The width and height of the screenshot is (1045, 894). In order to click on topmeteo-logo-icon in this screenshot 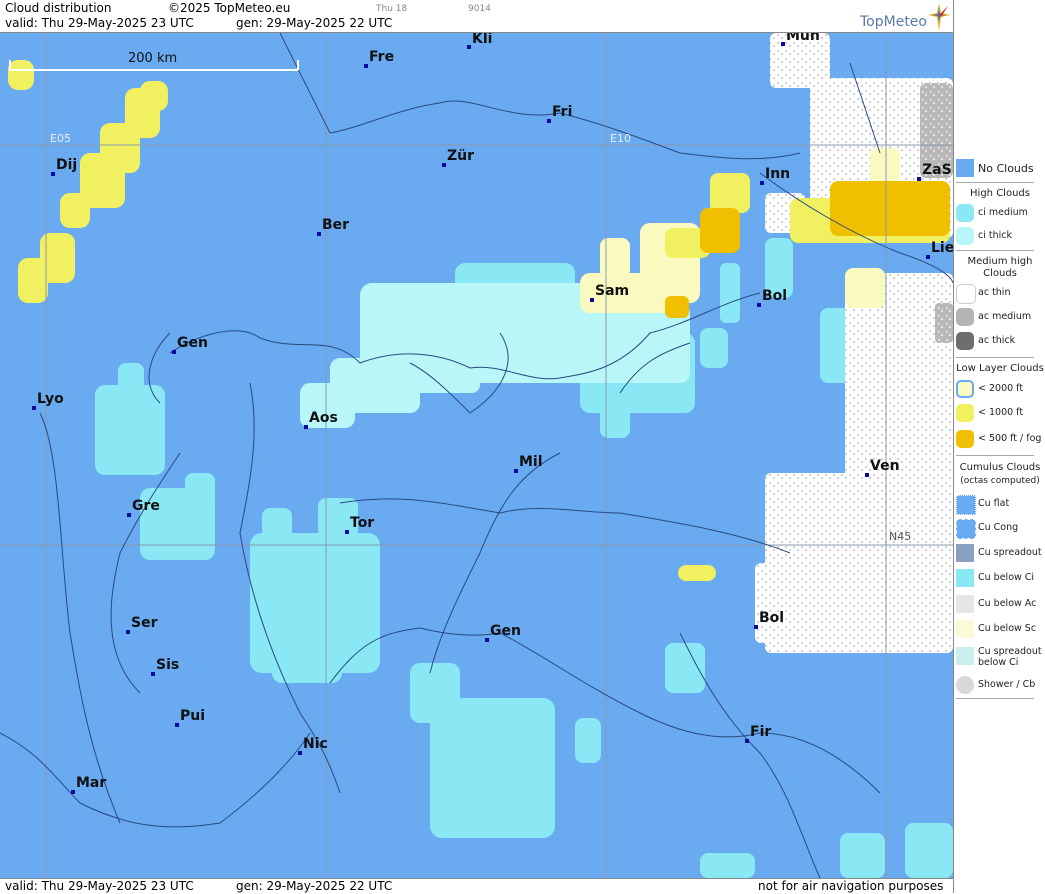, I will do `click(939, 17)`.